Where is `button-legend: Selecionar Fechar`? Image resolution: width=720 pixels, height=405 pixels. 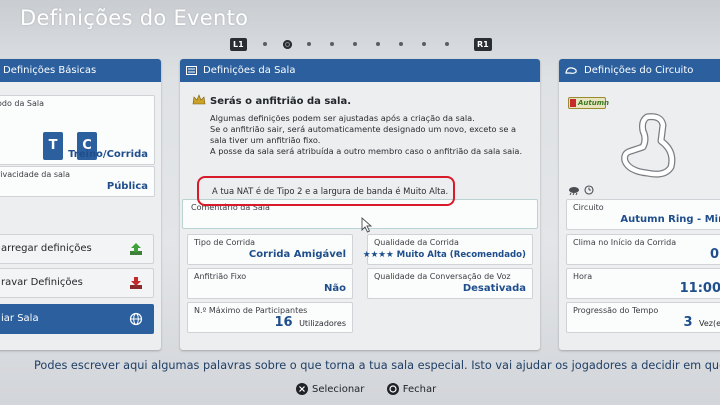 button-legend: Selecionar Fechar is located at coordinates (366, 389).